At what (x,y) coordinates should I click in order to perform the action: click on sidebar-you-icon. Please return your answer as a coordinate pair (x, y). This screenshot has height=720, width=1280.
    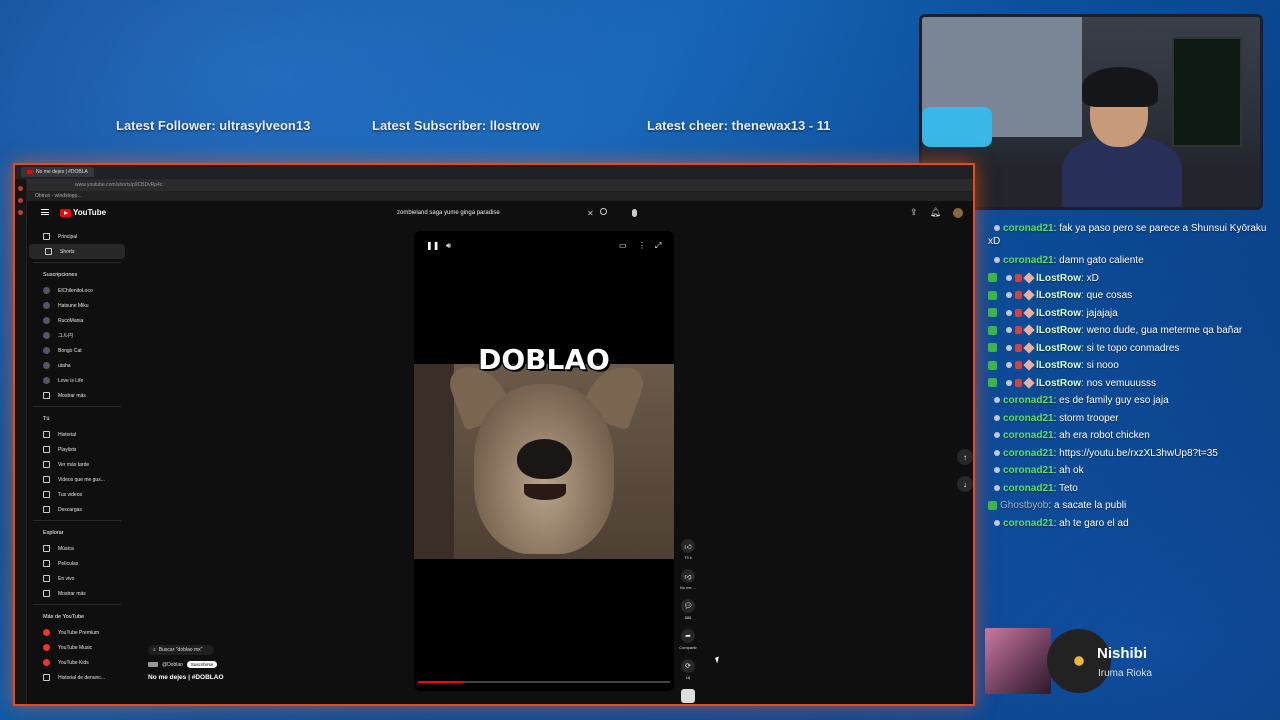
    Looking at the image, I should click on (46, 479).